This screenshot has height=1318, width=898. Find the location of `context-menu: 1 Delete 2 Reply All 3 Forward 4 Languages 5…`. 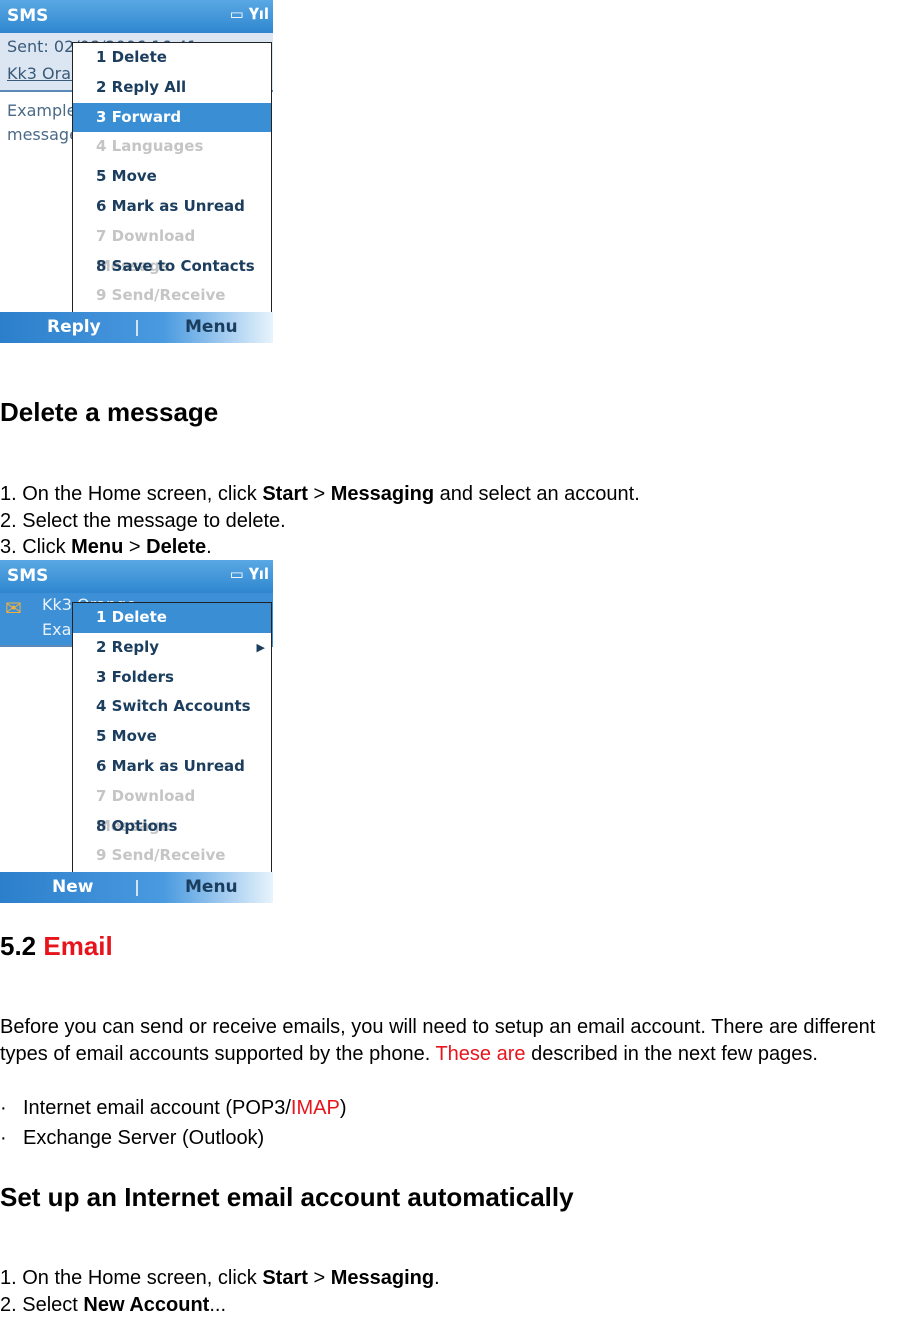

context-menu: 1 Delete 2 Reply All 3 Forward 4 Languages 5… is located at coordinates (172, 177).